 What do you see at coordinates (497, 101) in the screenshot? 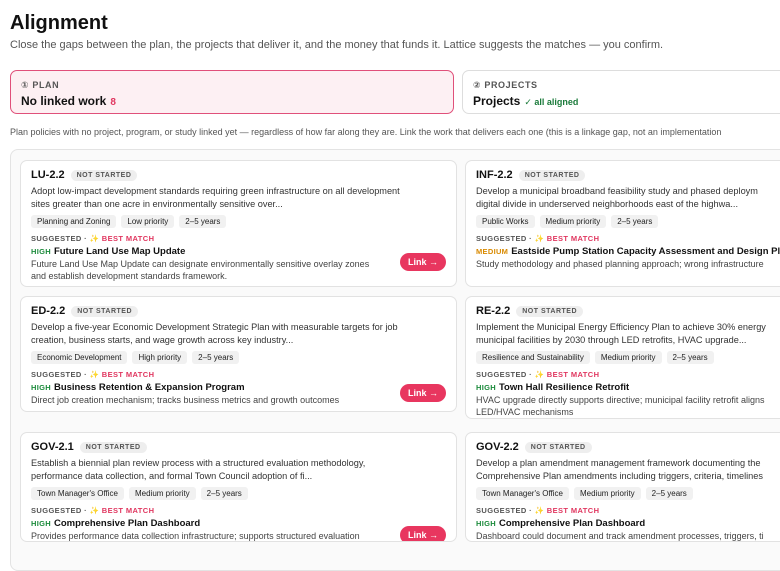
I see `tab-projects-label: Projects` at bounding box center [497, 101].